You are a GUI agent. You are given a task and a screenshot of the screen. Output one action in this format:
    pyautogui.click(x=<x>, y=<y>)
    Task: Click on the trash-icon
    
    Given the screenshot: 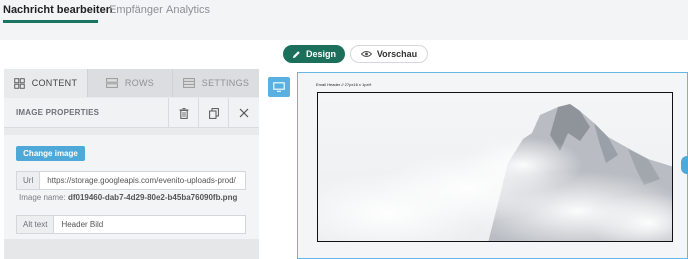 What is the action you would take?
    pyautogui.click(x=183, y=113)
    